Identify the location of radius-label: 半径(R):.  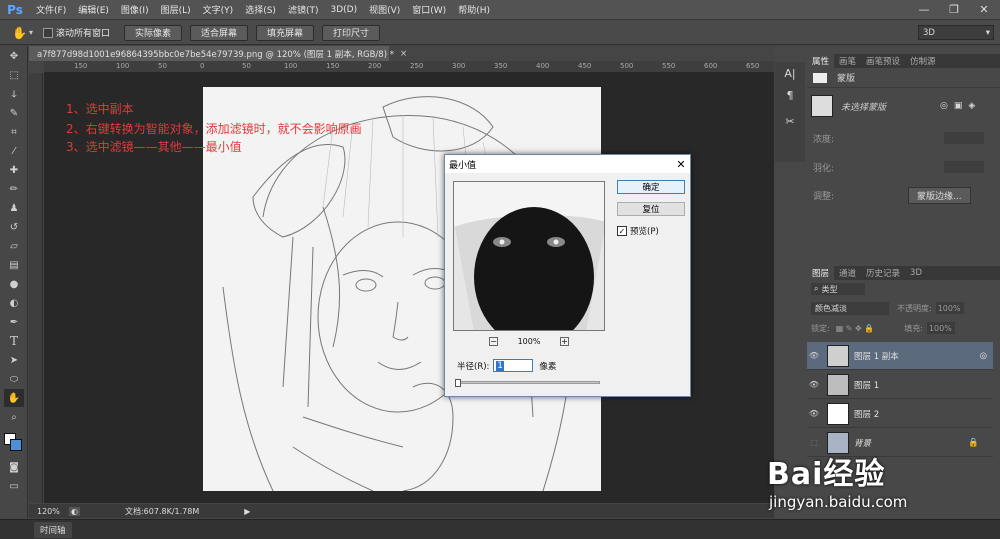
(473, 366).